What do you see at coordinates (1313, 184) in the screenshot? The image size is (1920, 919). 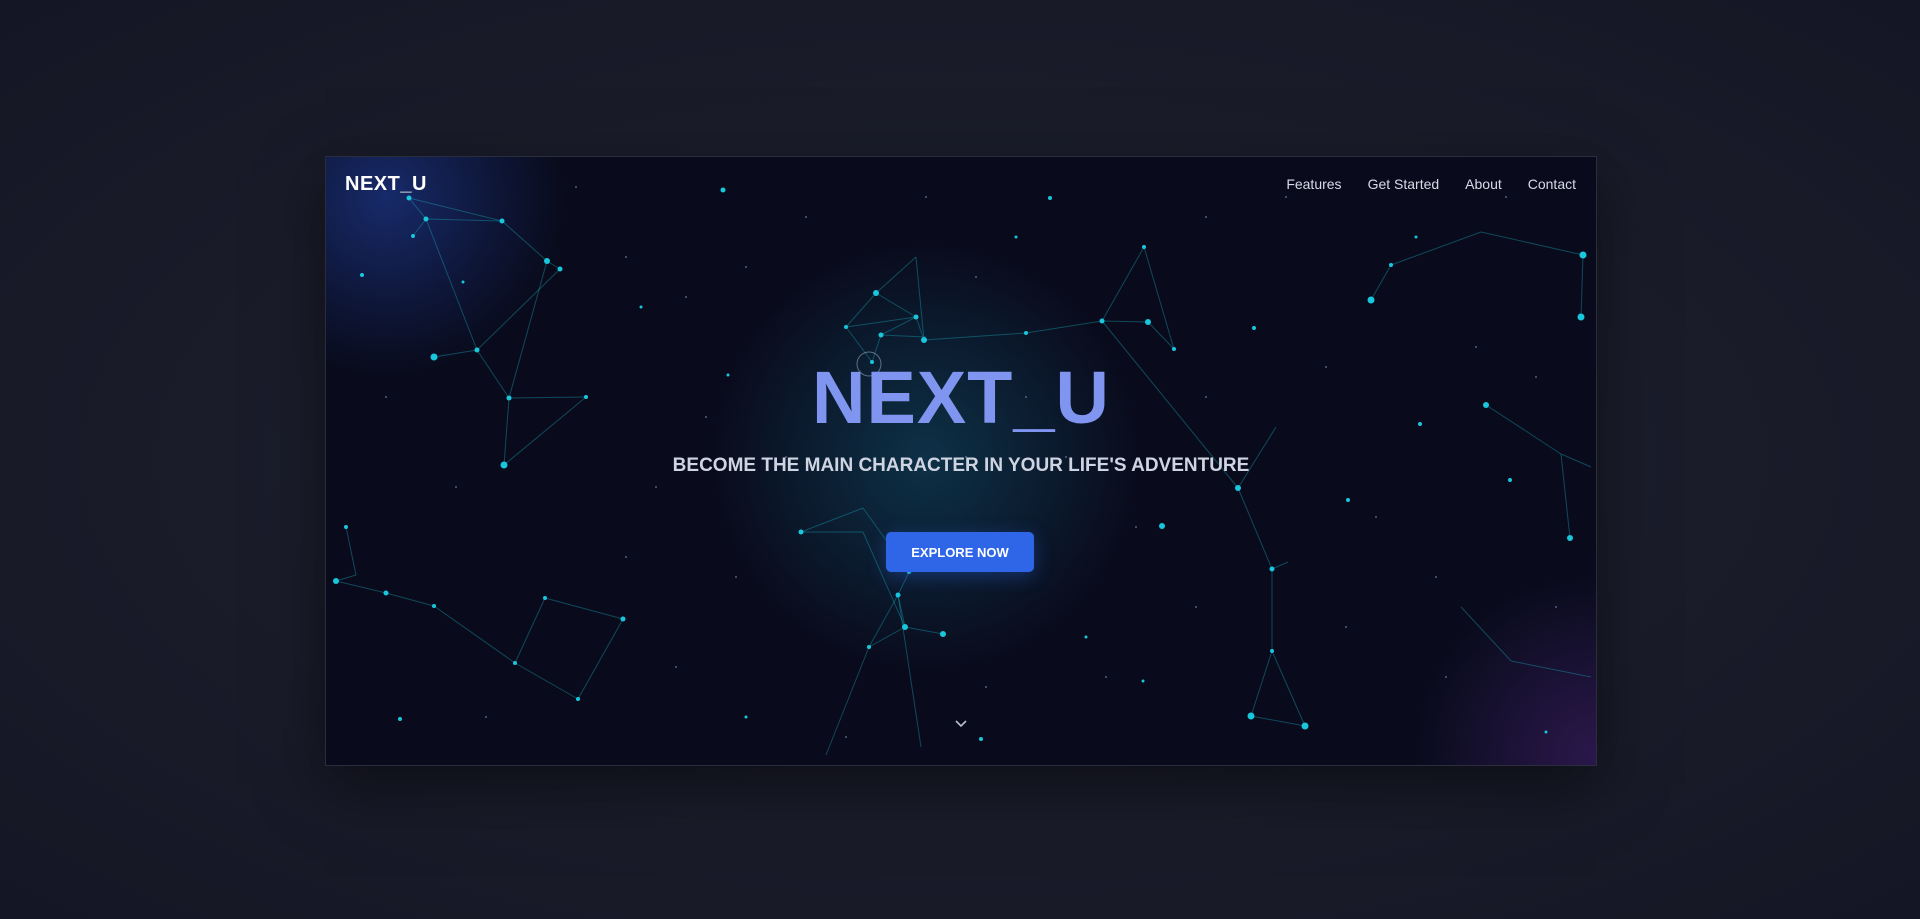 I see `nav-item-features: Features` at bounding box center [1313, 184].